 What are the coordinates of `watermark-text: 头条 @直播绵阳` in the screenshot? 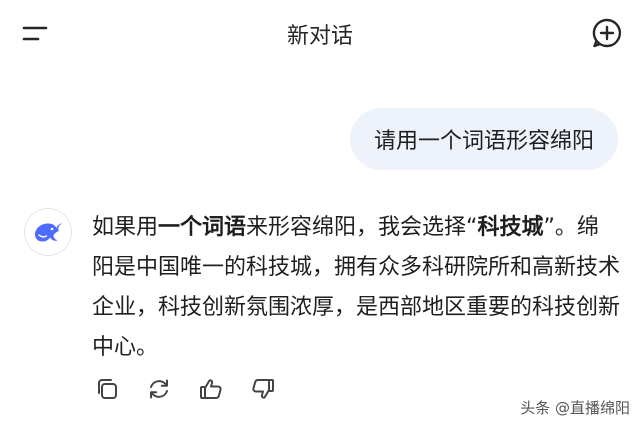 It's located at (575, 408).